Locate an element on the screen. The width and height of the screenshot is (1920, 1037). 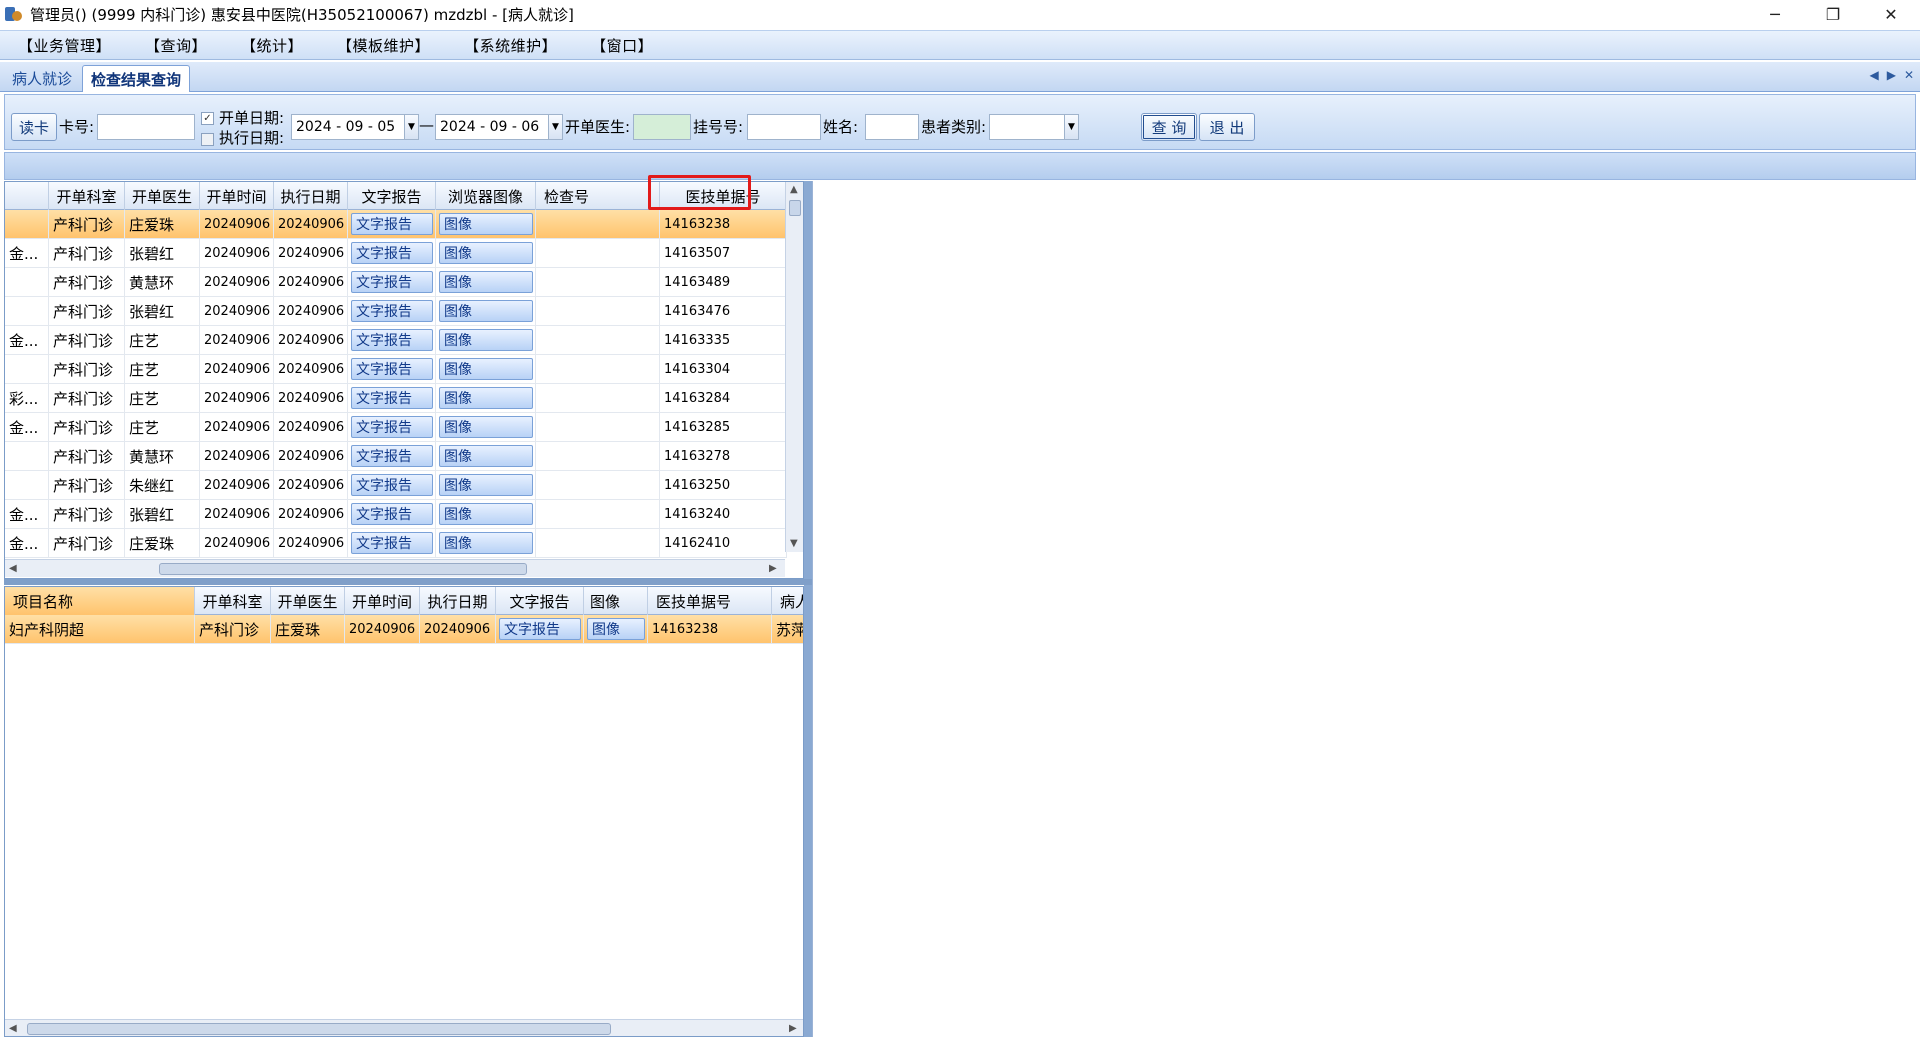
cell-exam-no is located at coordinates (598, 311).